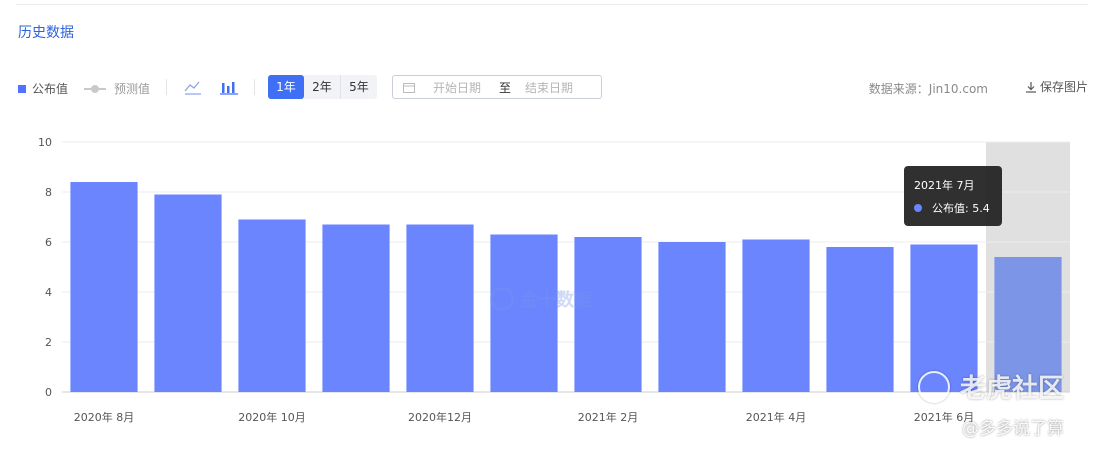  What do you see at coordinates (1013, 429) in the screenshot?
I see `watermark-handle: @多多说了算` at bounding box center [1013, 429].